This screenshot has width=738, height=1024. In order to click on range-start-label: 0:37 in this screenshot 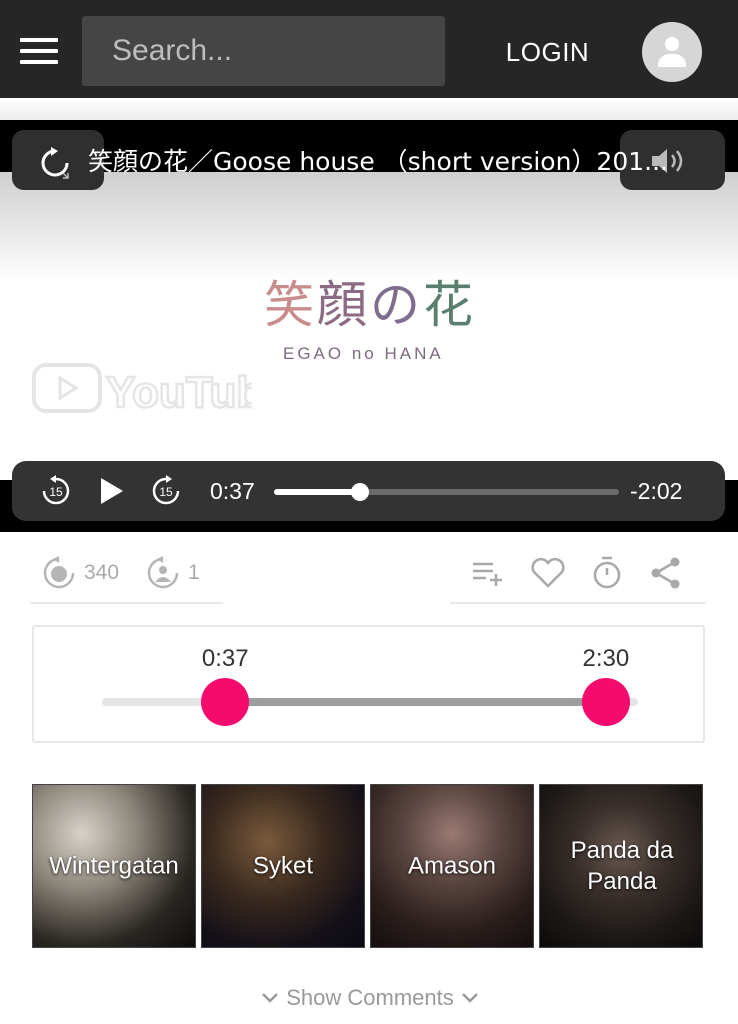, I will do `click(225, 658)`.